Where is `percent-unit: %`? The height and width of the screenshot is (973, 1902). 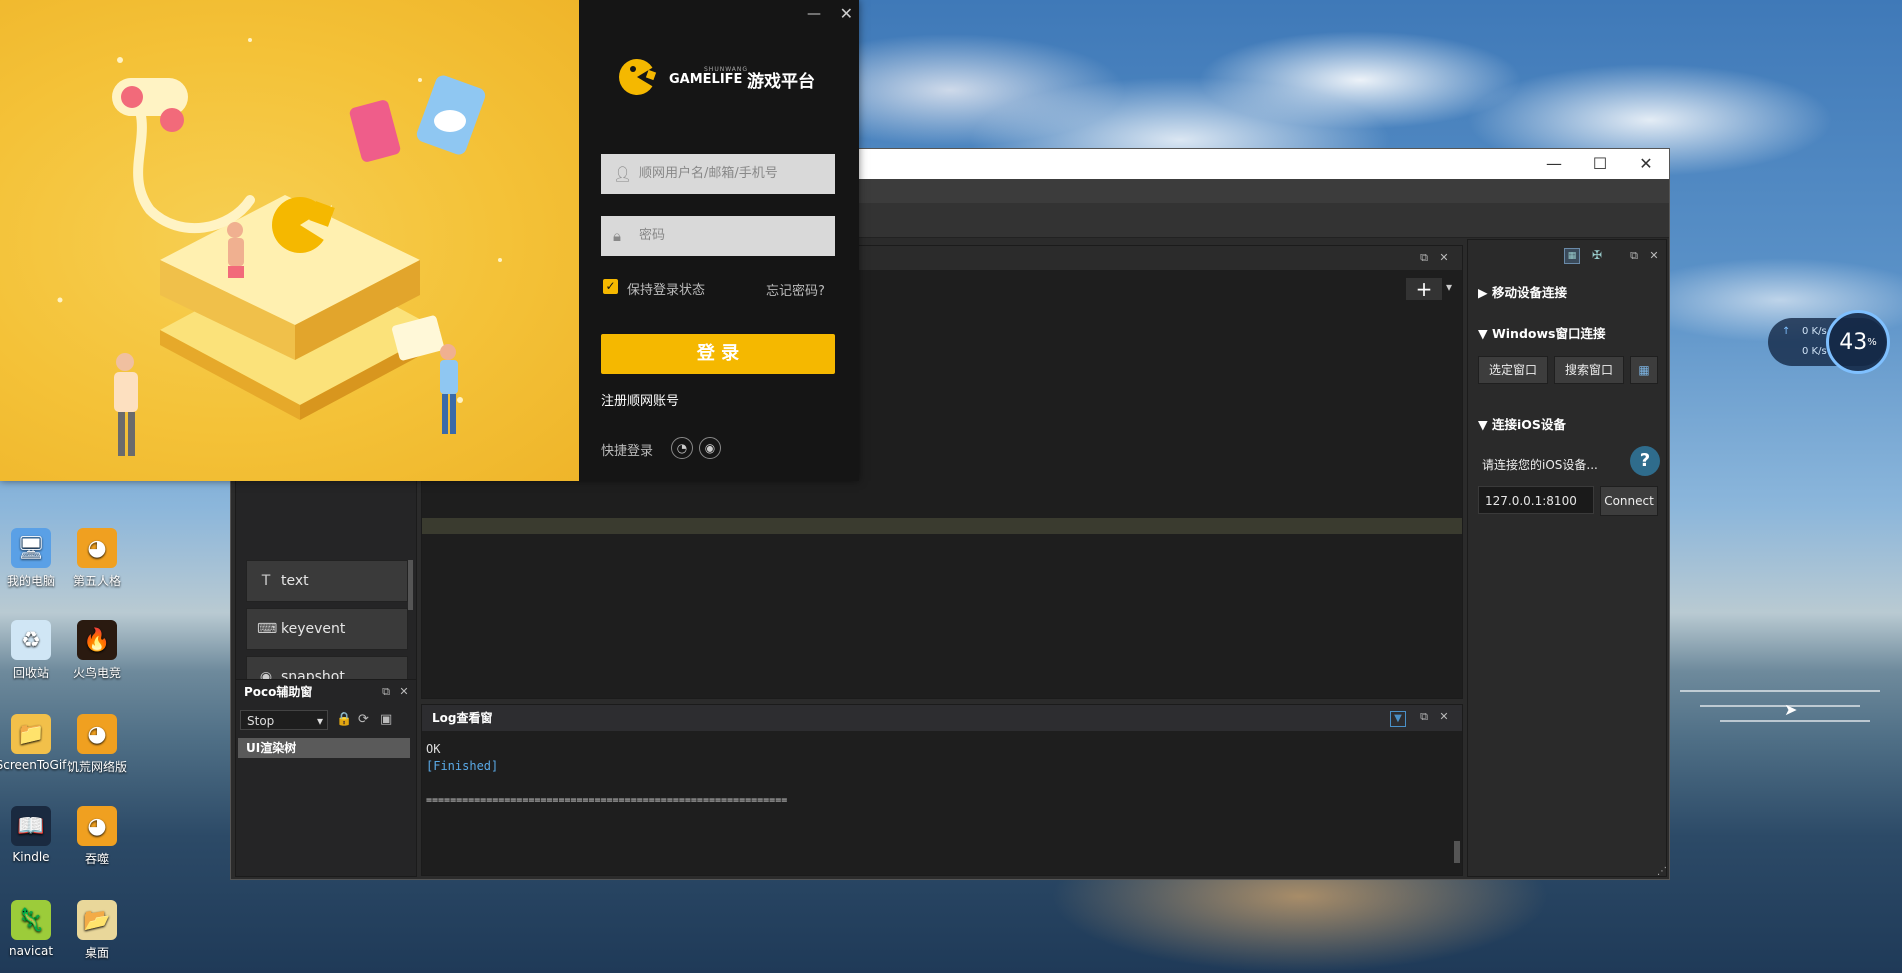 percent-unit: % is located at coordinates (1872, 342).